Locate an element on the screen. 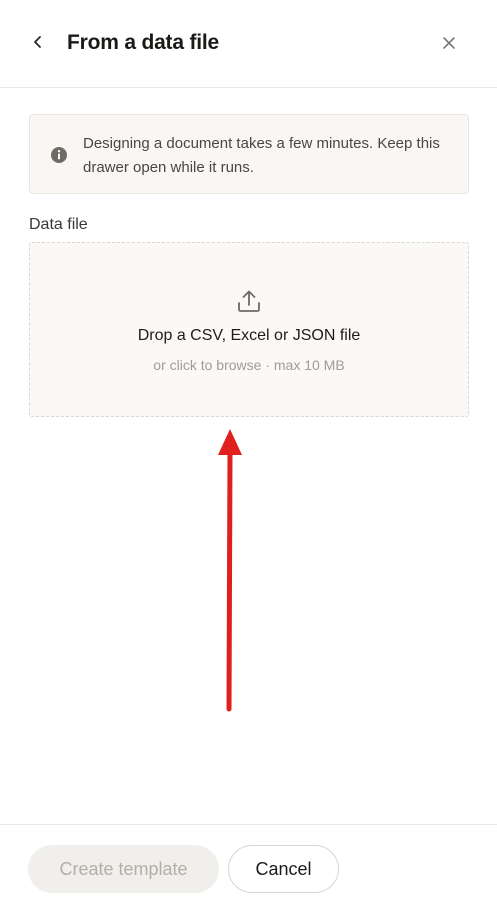 Image resolution: width=497 pixels, height=911 pixels. chevron-left-icon is located at coordinates (37, 42).